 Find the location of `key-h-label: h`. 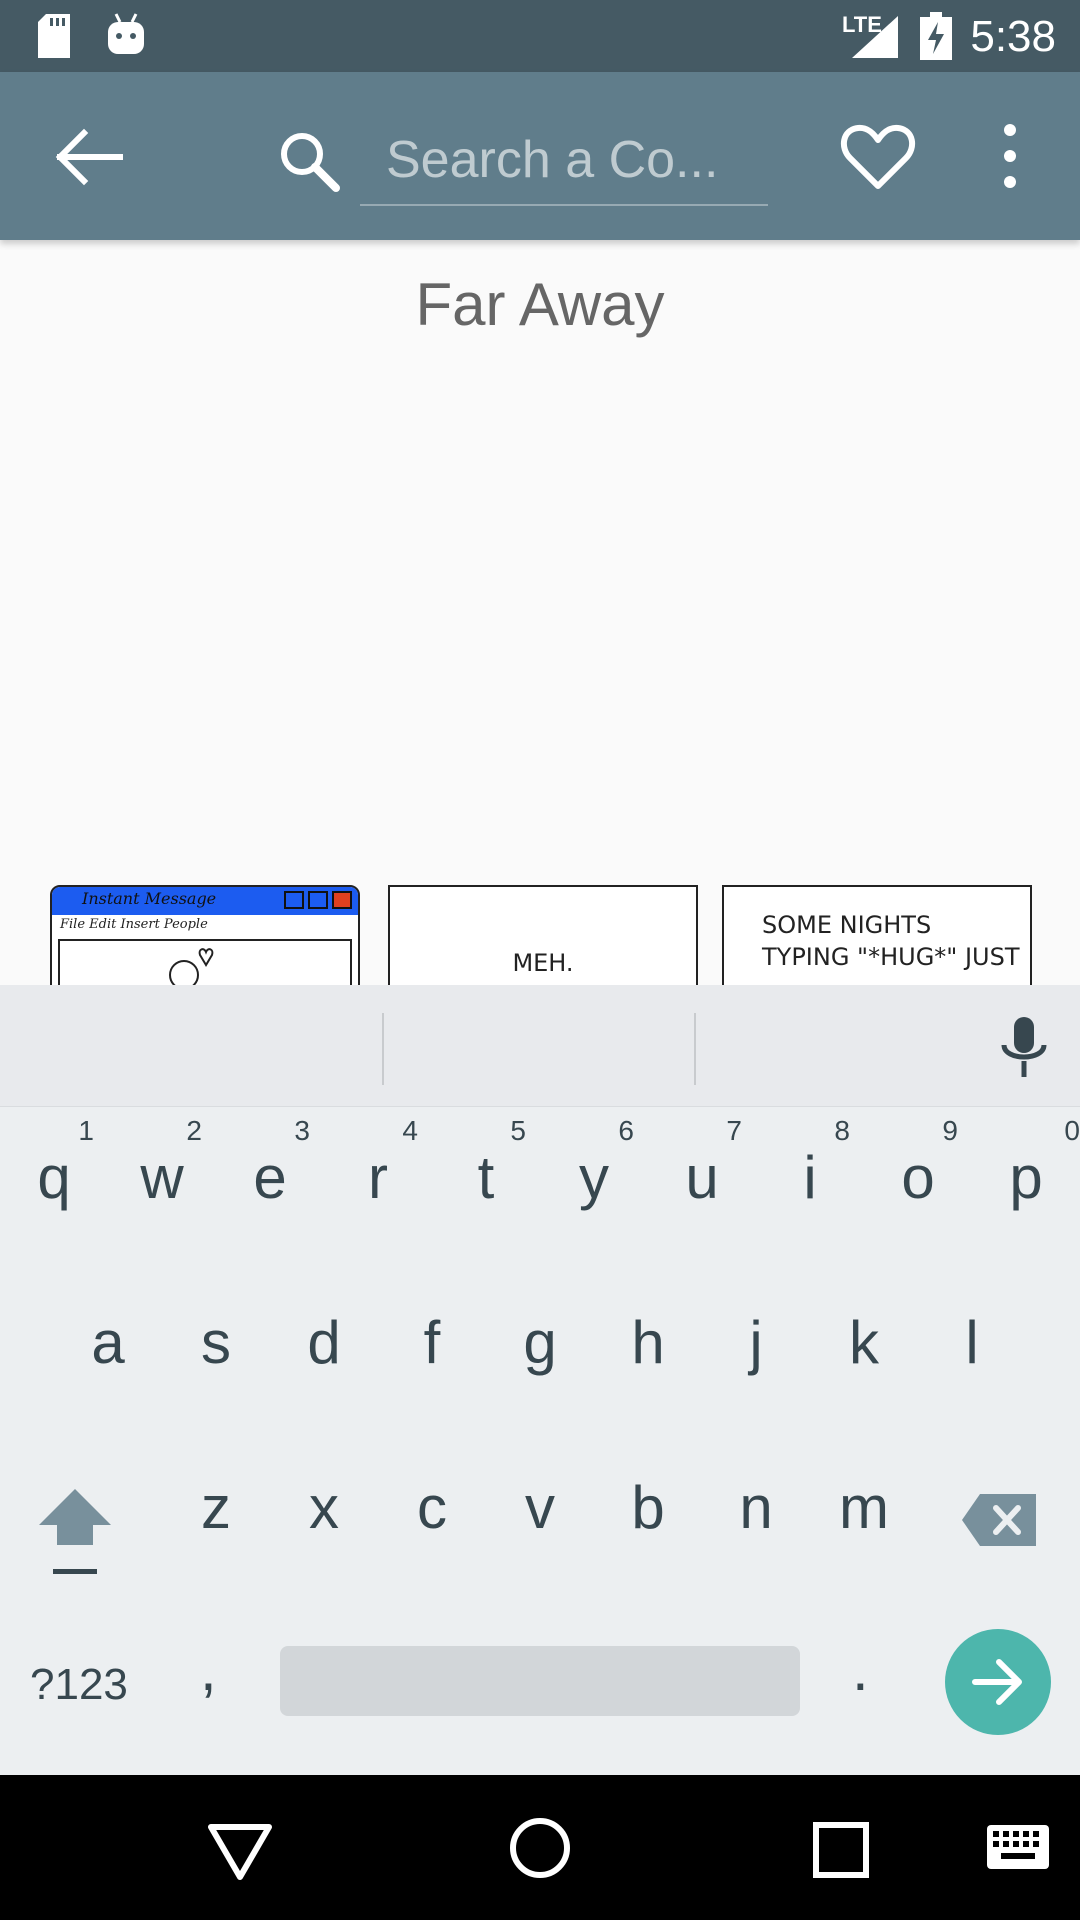

key-h-label: h is located at coordinates (648, 1342).